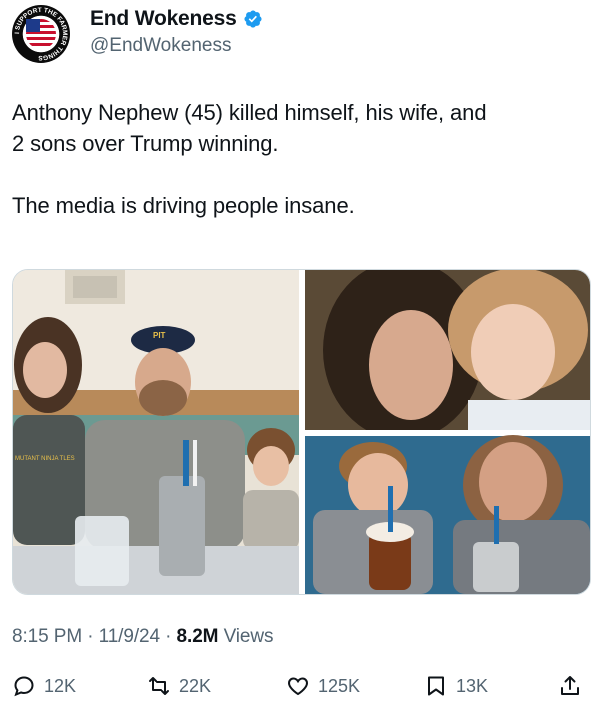 This screenshot has width=601, height=720. Describe the element at coordinates (298, 686) in the screenshot. I see `heart-icon` at that location.